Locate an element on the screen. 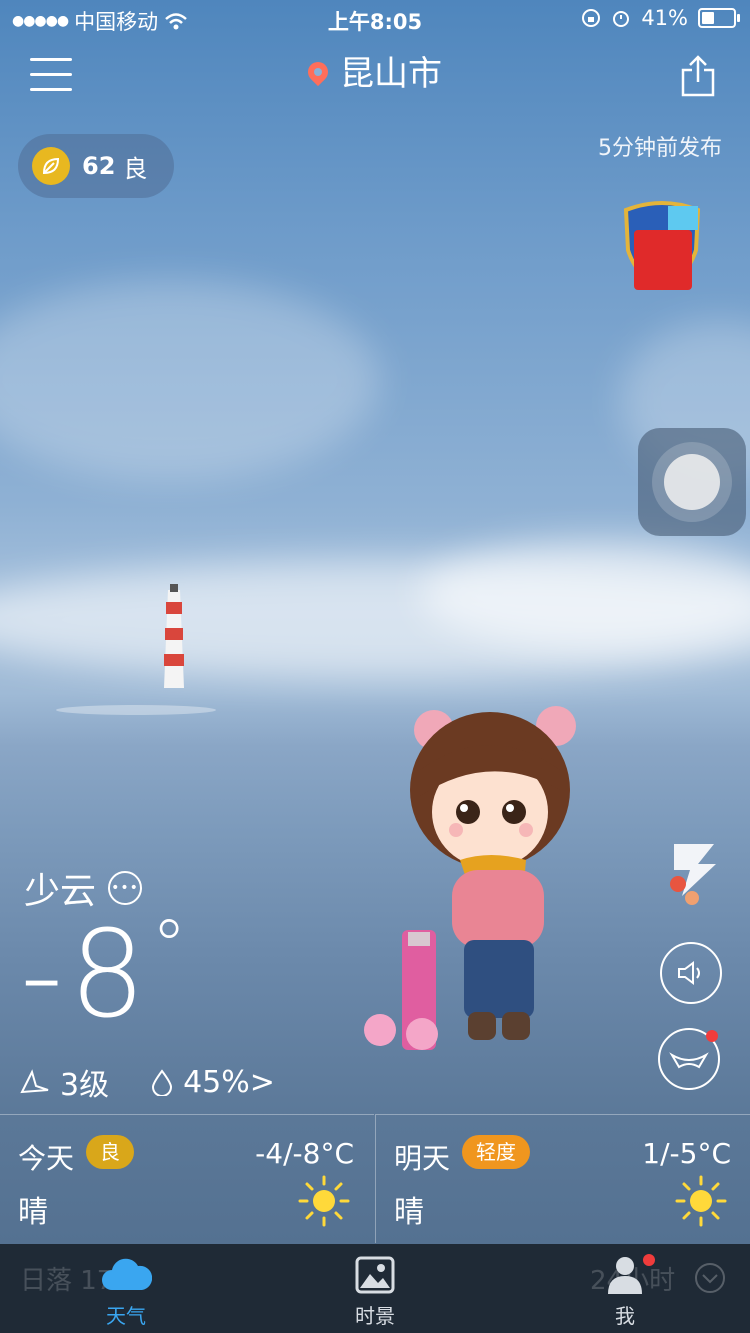 This screenshot has height=1333, width=750. publish-time: 5分钟前发布 is located at coordinates (660, 148).